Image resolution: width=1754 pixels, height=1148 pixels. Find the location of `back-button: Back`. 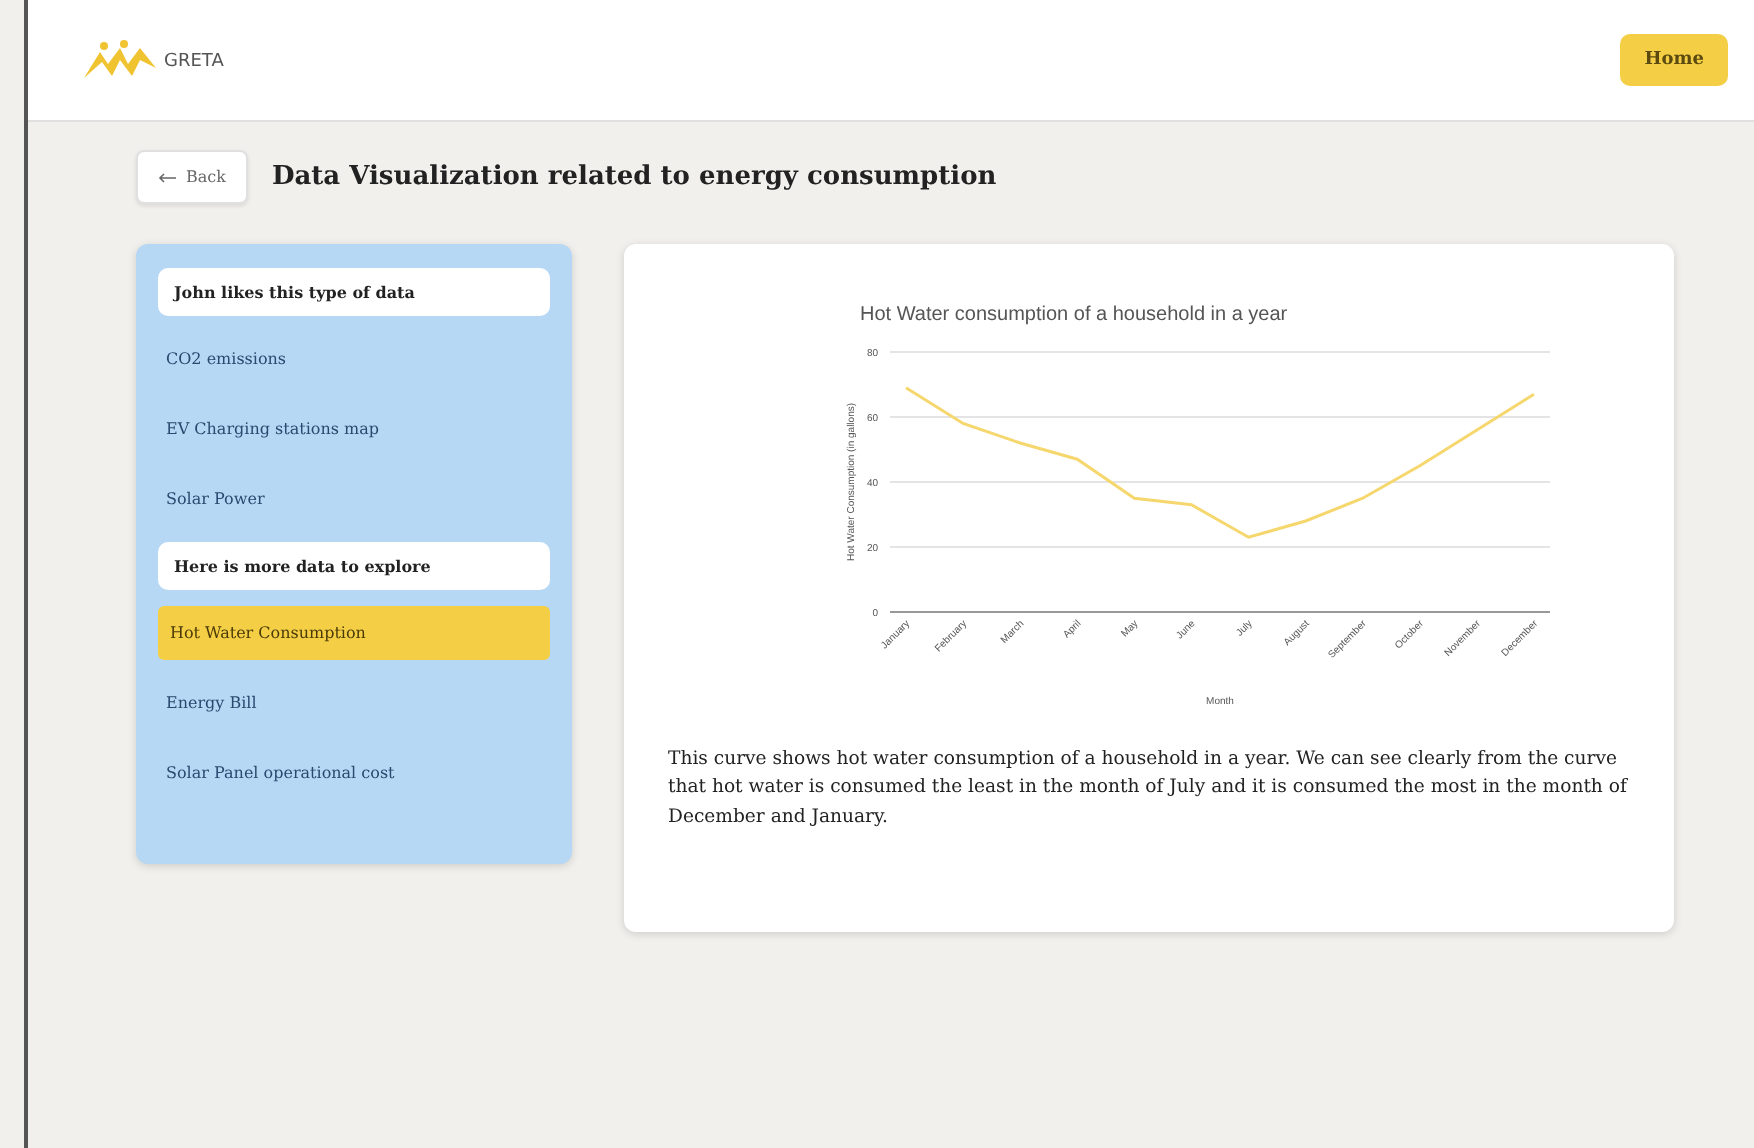

back-button: Back is located at coordinates (192, 177).